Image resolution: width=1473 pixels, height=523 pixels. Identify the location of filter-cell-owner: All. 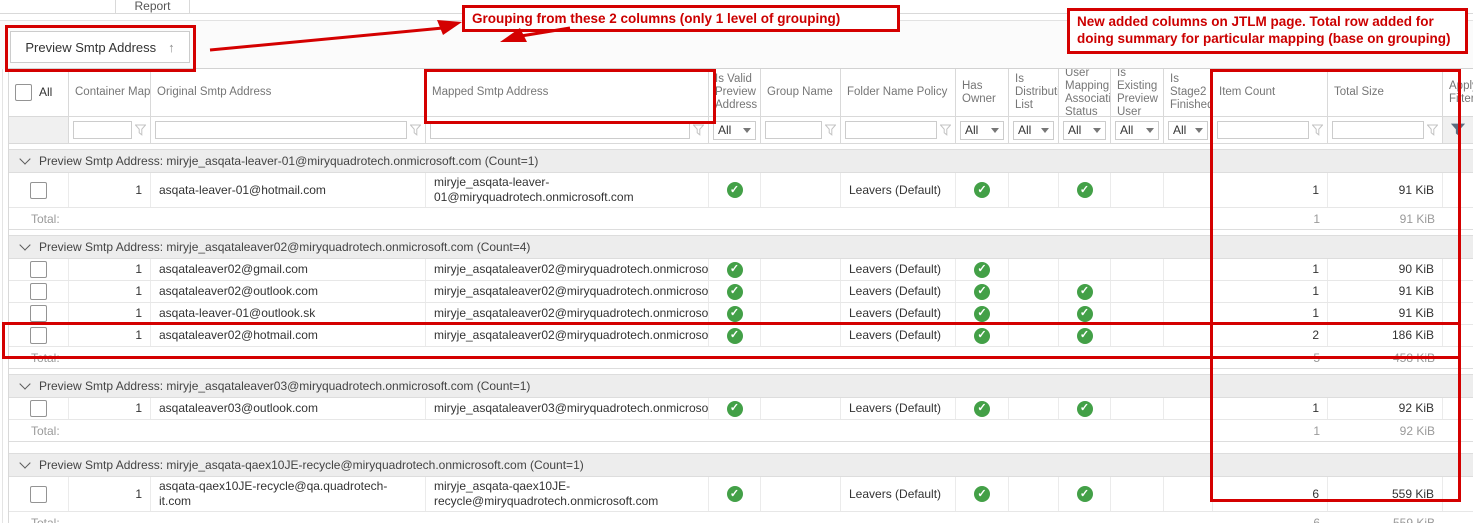
(982, 130).